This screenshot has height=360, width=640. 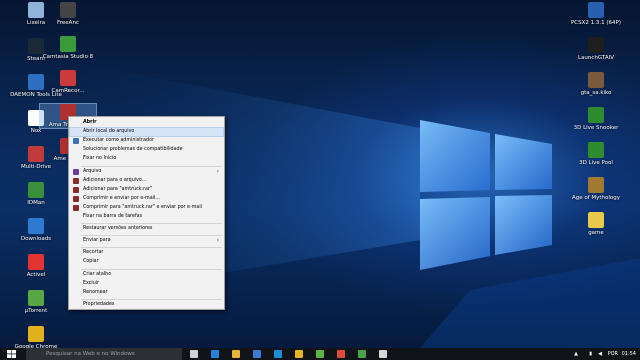 I want to click on age-of-mythology-icon, so click(x=596, y=185).